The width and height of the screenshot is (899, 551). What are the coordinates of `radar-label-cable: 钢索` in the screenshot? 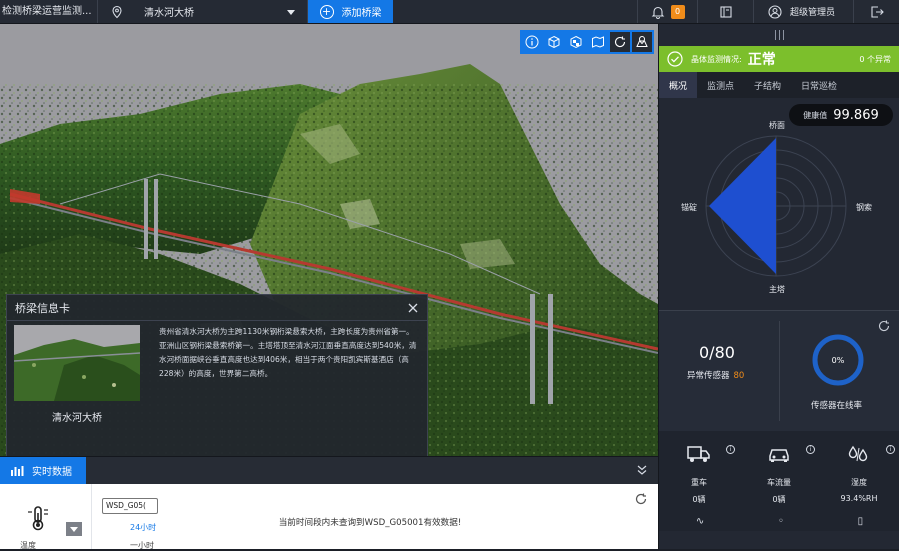 It's located at (864, 207).